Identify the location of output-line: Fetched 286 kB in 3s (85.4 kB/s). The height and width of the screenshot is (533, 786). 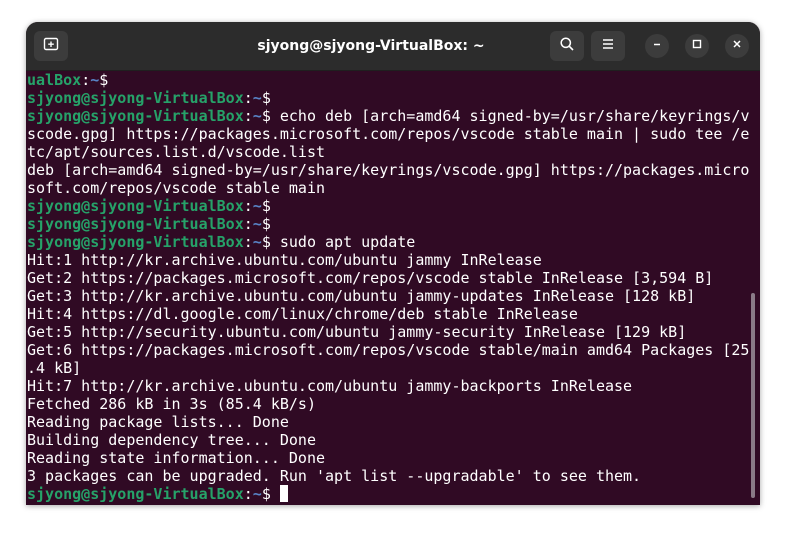
(171, 404).